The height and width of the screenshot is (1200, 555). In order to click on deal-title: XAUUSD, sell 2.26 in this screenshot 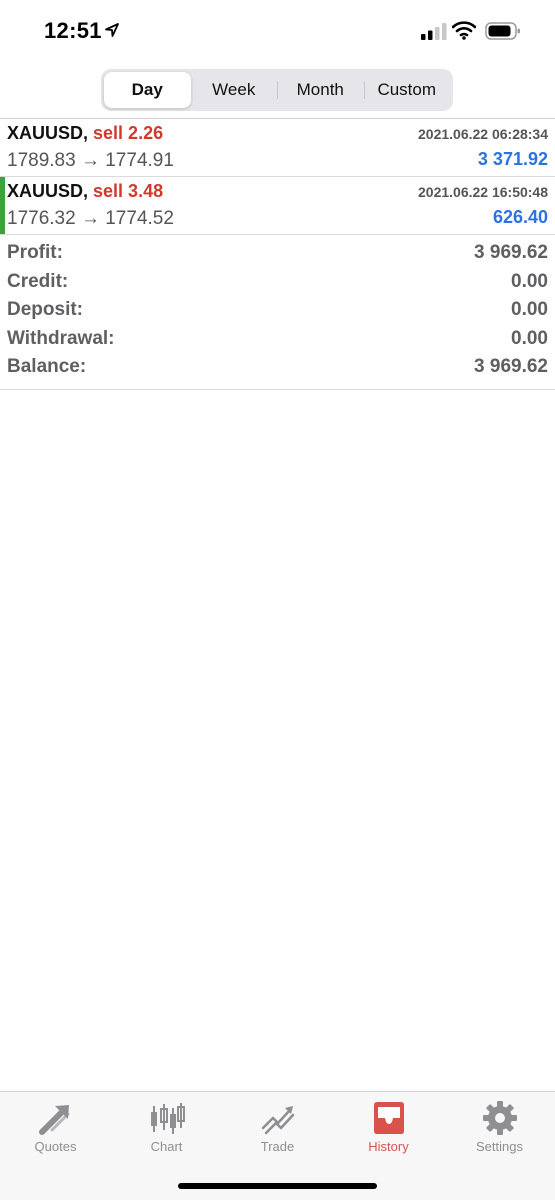, I will do `click(85, 133)`.